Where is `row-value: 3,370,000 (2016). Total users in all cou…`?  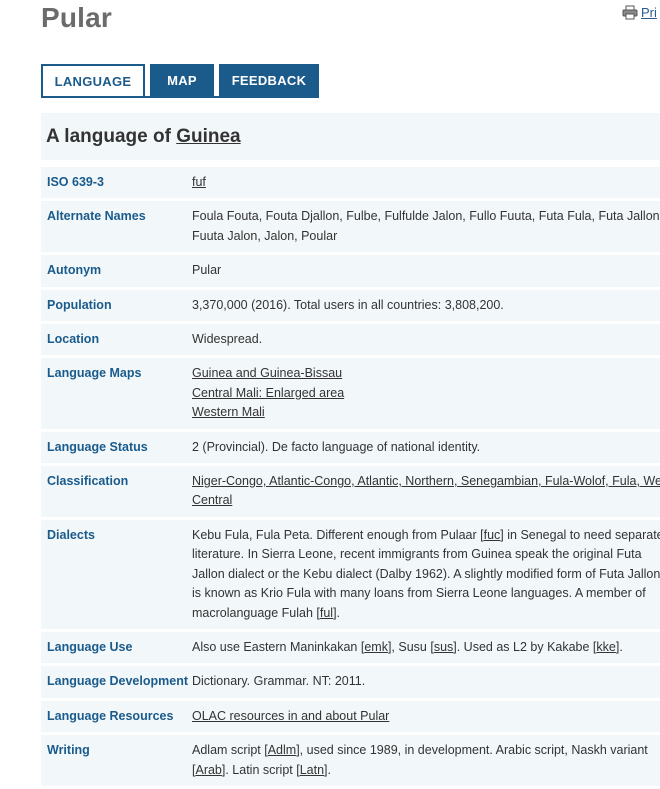
row-value: 3,370,000 (2016). Total users in all cou… is located at coordinates (348, 304).